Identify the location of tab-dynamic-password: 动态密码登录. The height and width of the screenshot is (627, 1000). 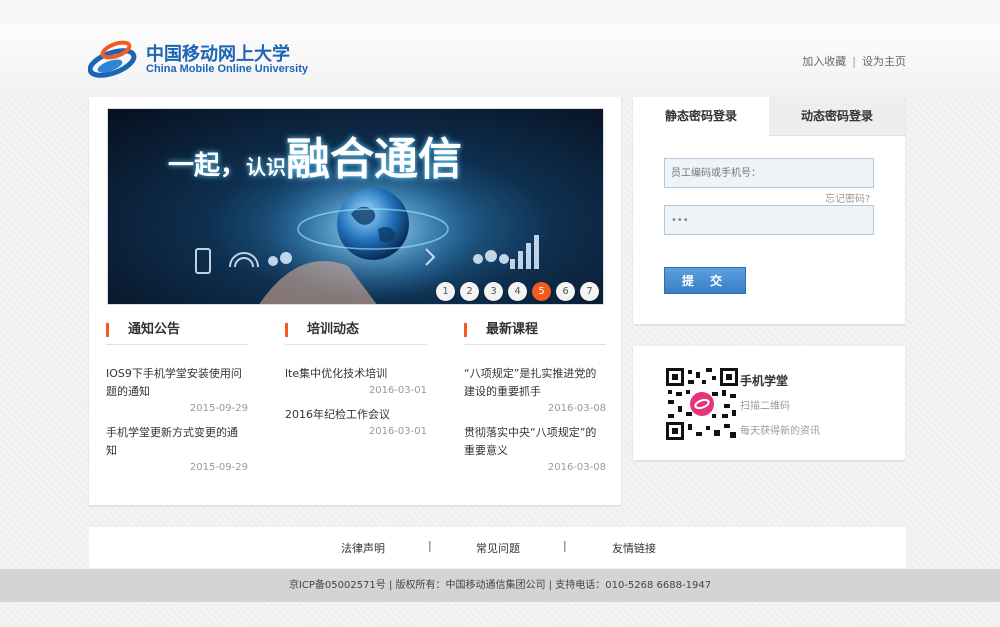
(837, 116).